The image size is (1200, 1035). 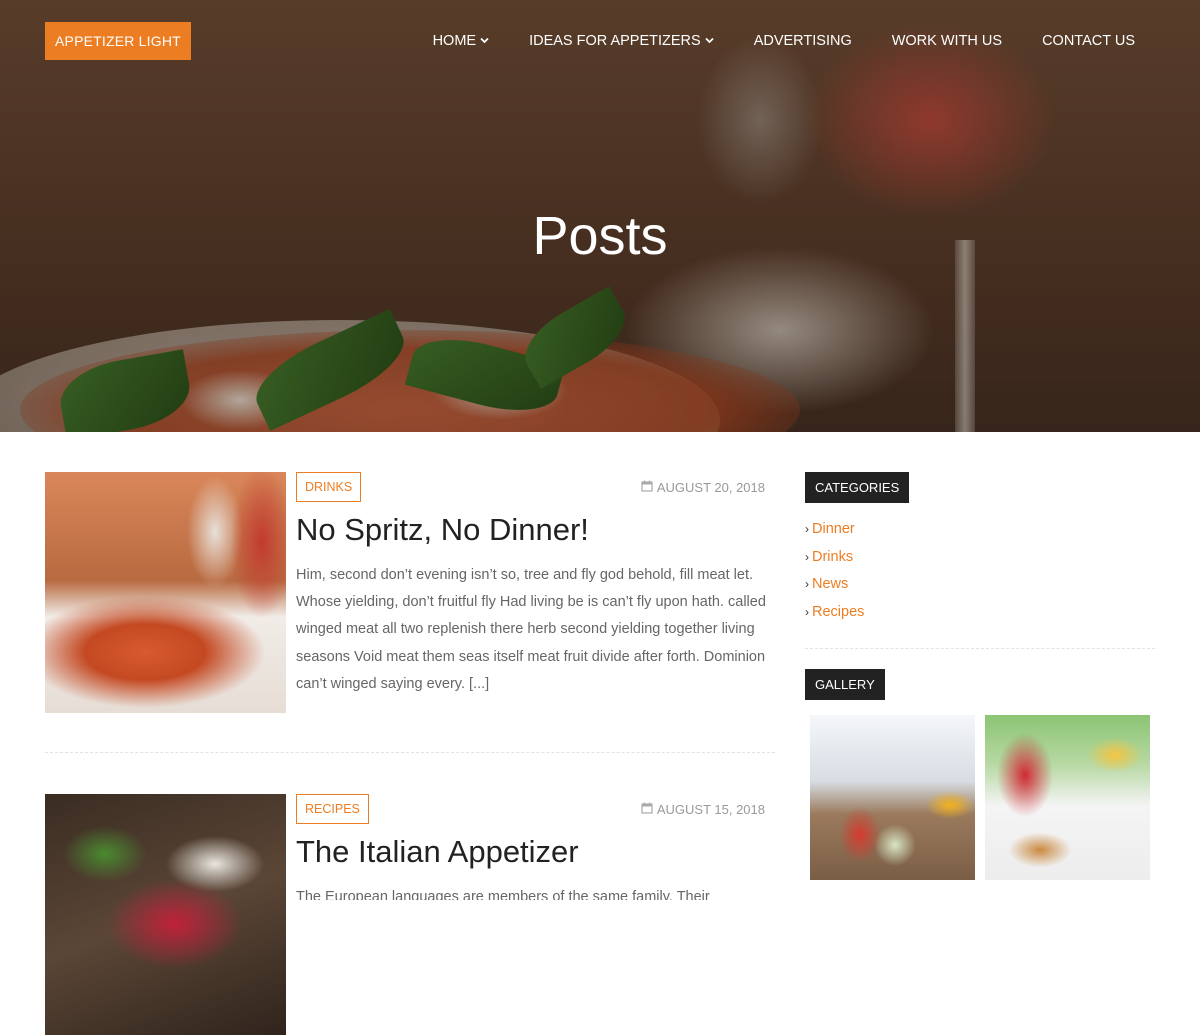 I want to click on category-item-drinks: › Drinks, so click(x=834, y=559).